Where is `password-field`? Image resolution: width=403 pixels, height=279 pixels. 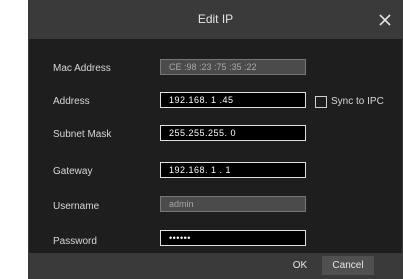 password-field is located at coordinates (233, 238).